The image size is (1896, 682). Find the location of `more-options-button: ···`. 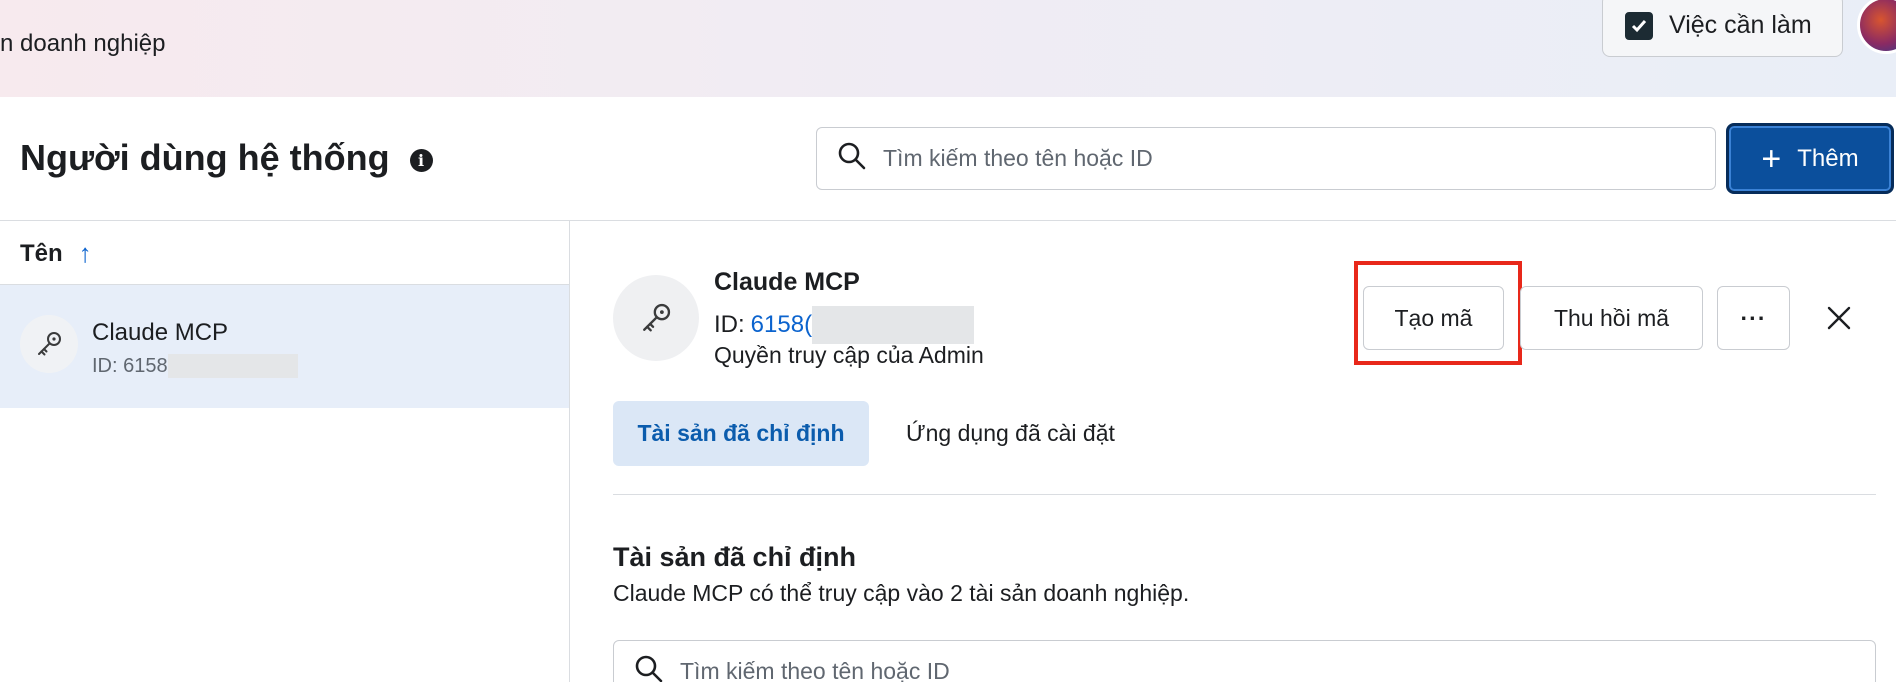

more-options-button: ··· is located at coordinates (1753, 318).